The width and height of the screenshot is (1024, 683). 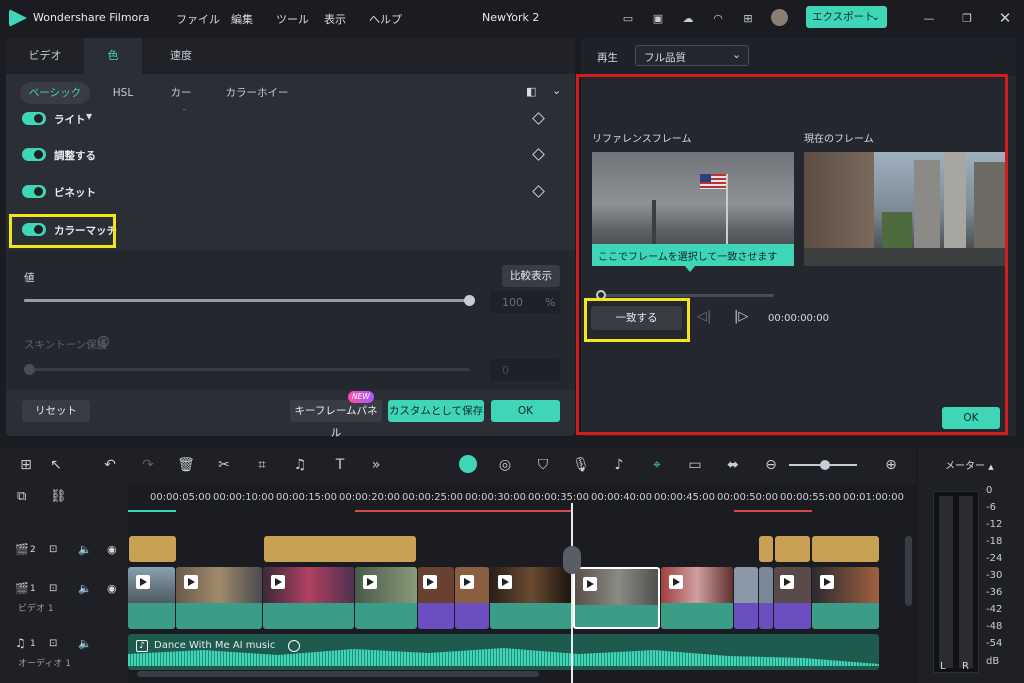 I want to click on delete-icon: 🗑, so click(x=186, y=465).